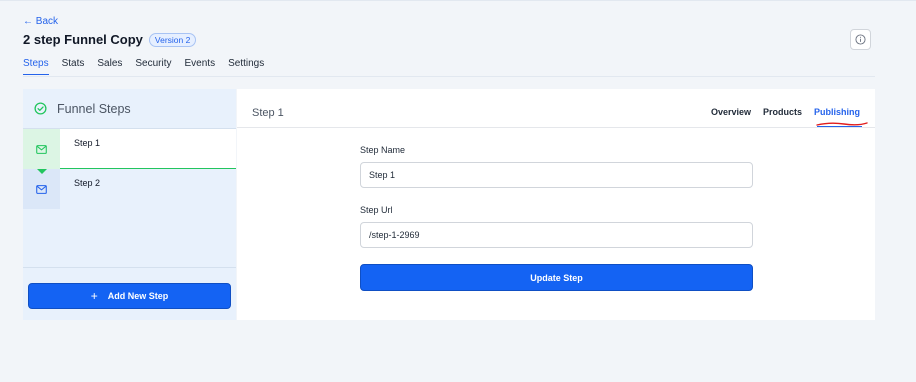  I want to click on page-title: 2 step Funnel Copy, so click(83, 39).